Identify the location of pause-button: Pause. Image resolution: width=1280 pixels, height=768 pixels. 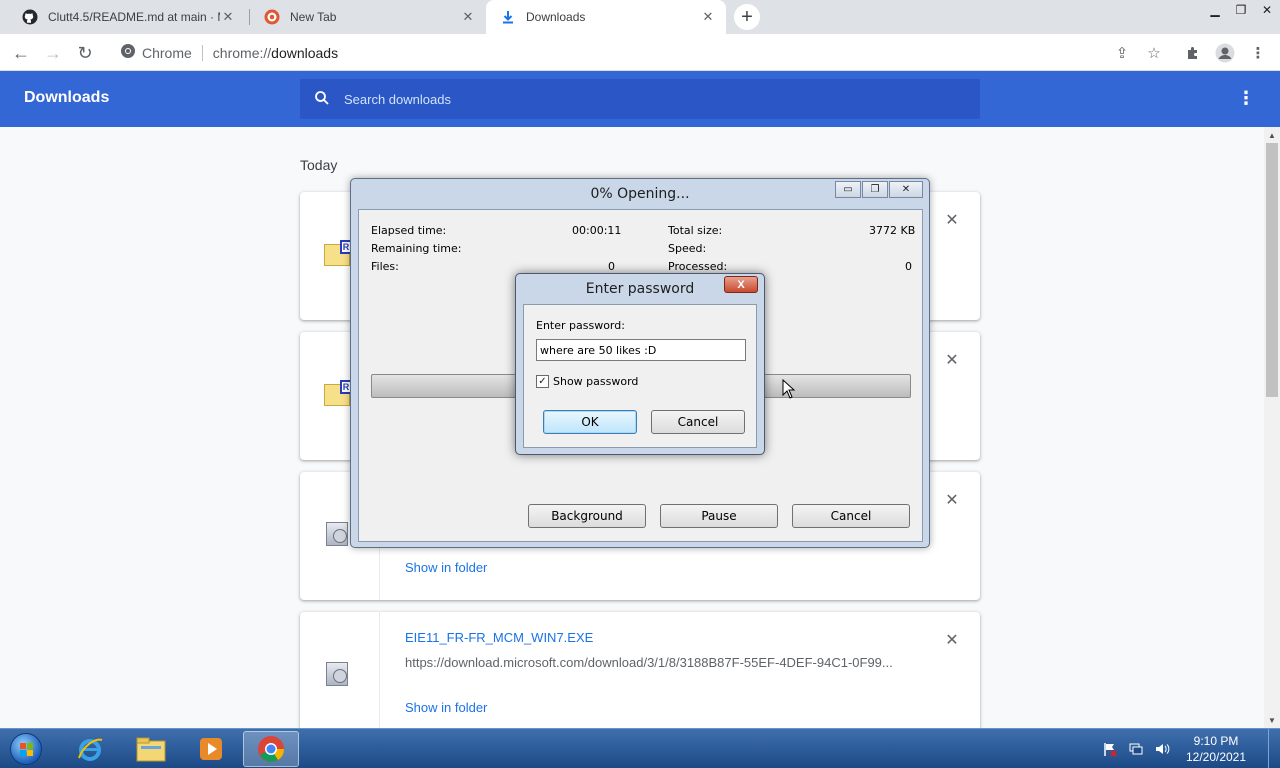
(719, 516).